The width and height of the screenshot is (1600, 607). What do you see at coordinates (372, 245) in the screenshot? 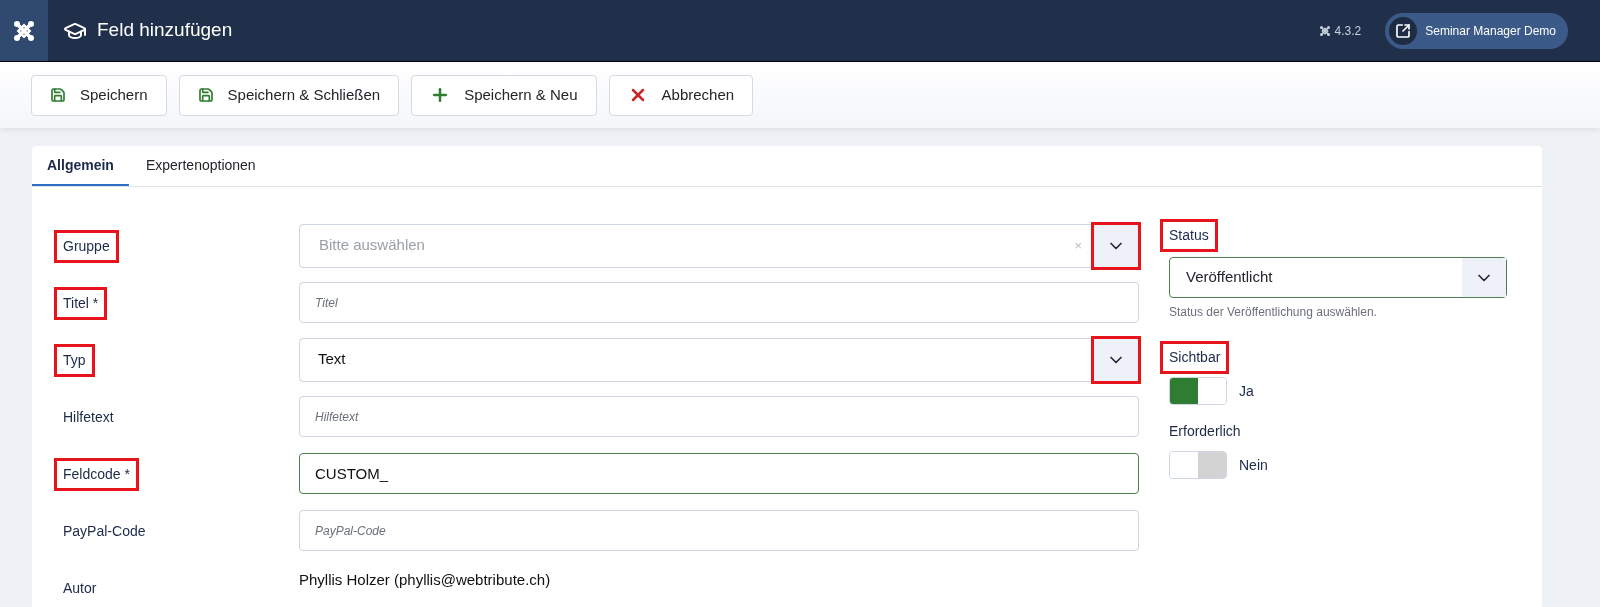
I see `select-placeholder: Bitte auswählen` at bounding box center [372, 245].